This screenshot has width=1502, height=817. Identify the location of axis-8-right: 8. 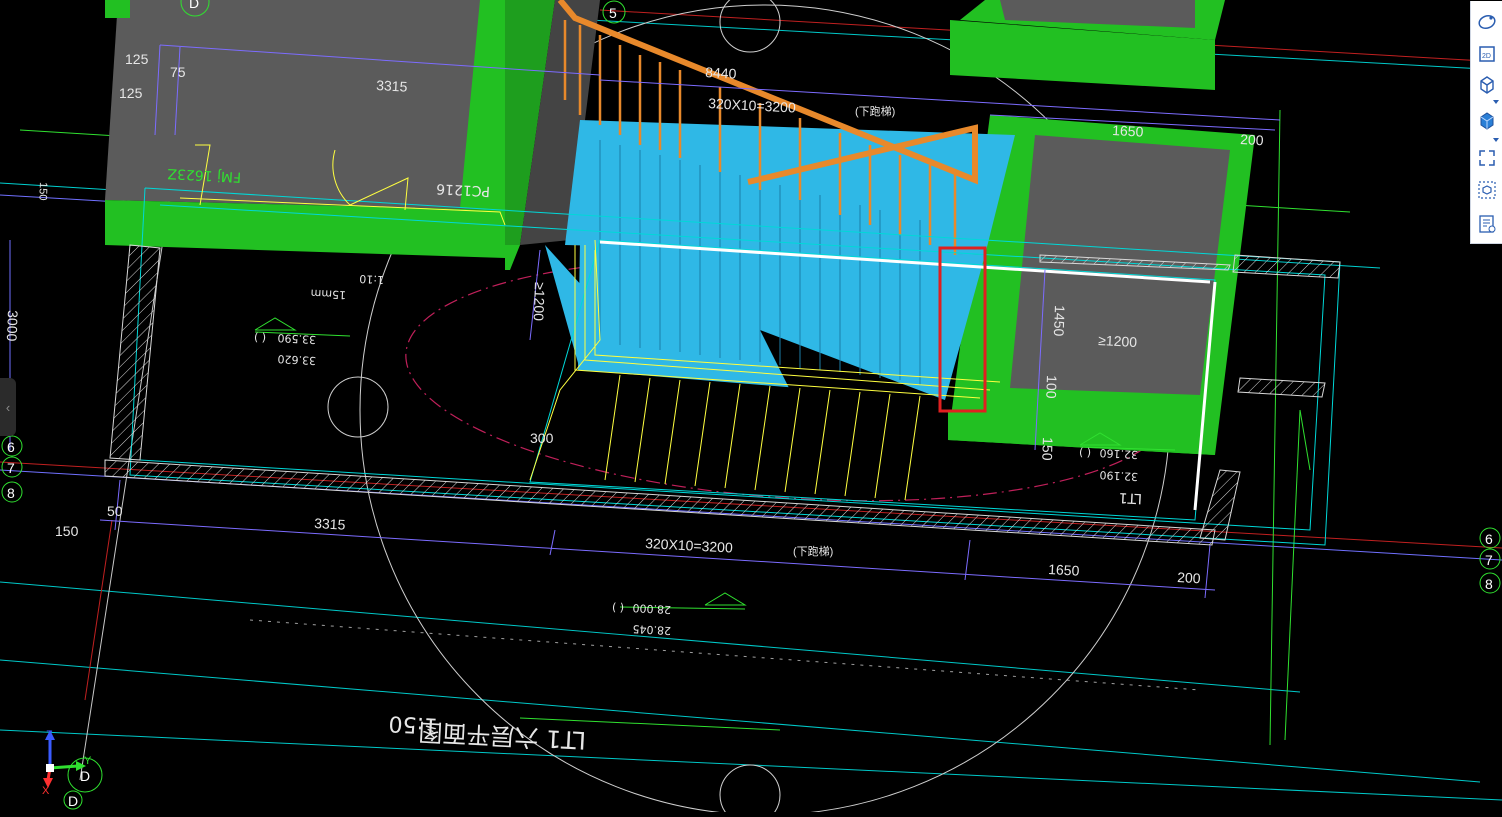
(1489, 584).